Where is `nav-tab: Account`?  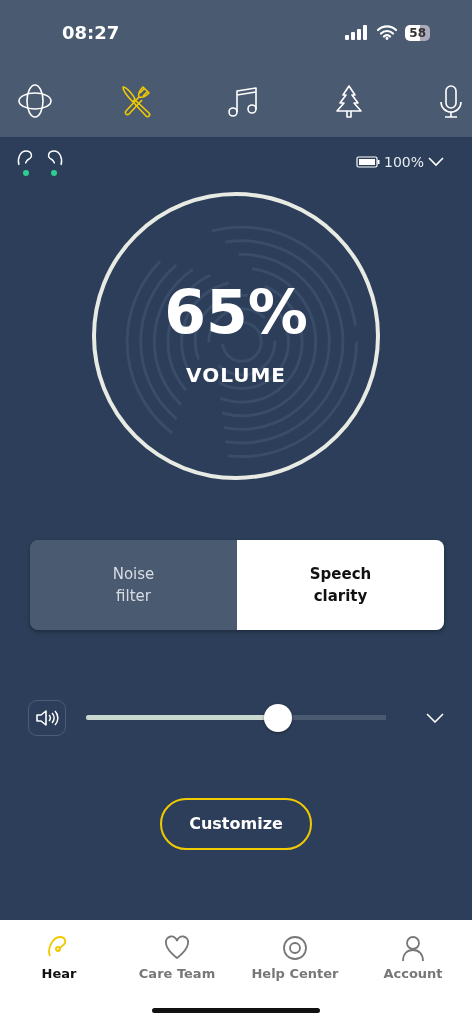 nav-tab: Account is located at coordinates (413, 952).